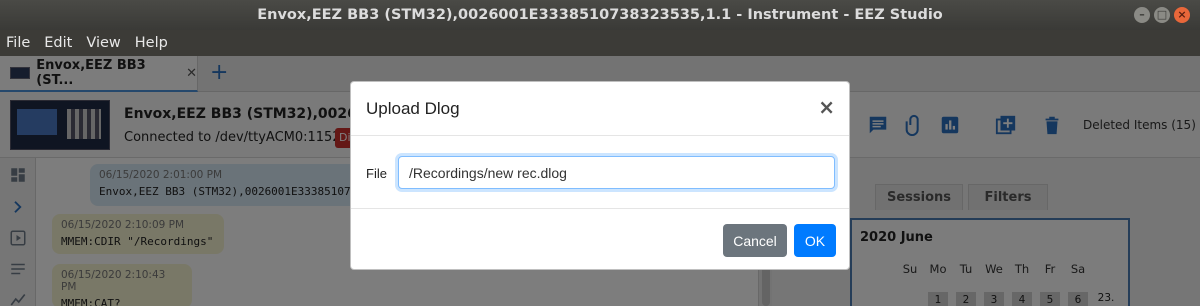 This screenshot has height=306, width=1200. What do you see at coordinates (826, 107) in the screenshot?
I see `close-icon: ×` at bounding box center [826, 107].